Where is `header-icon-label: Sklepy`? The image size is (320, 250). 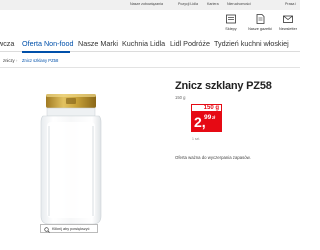 header-icon-label: Sklepy is located at coordinates (231, 29).